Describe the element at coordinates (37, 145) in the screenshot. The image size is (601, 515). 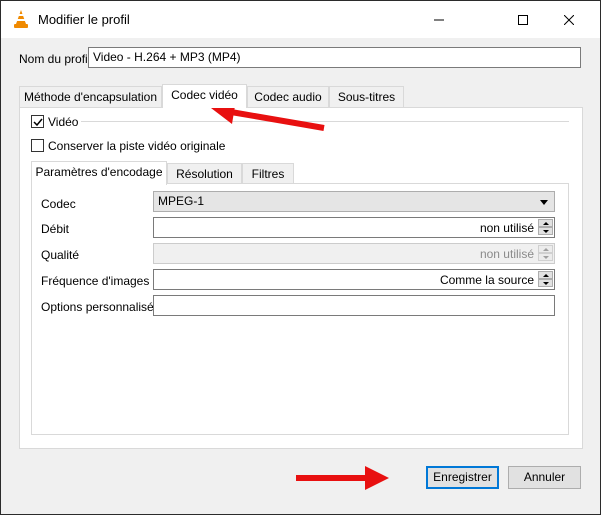
I see `keep-original-checkbox` at that location.